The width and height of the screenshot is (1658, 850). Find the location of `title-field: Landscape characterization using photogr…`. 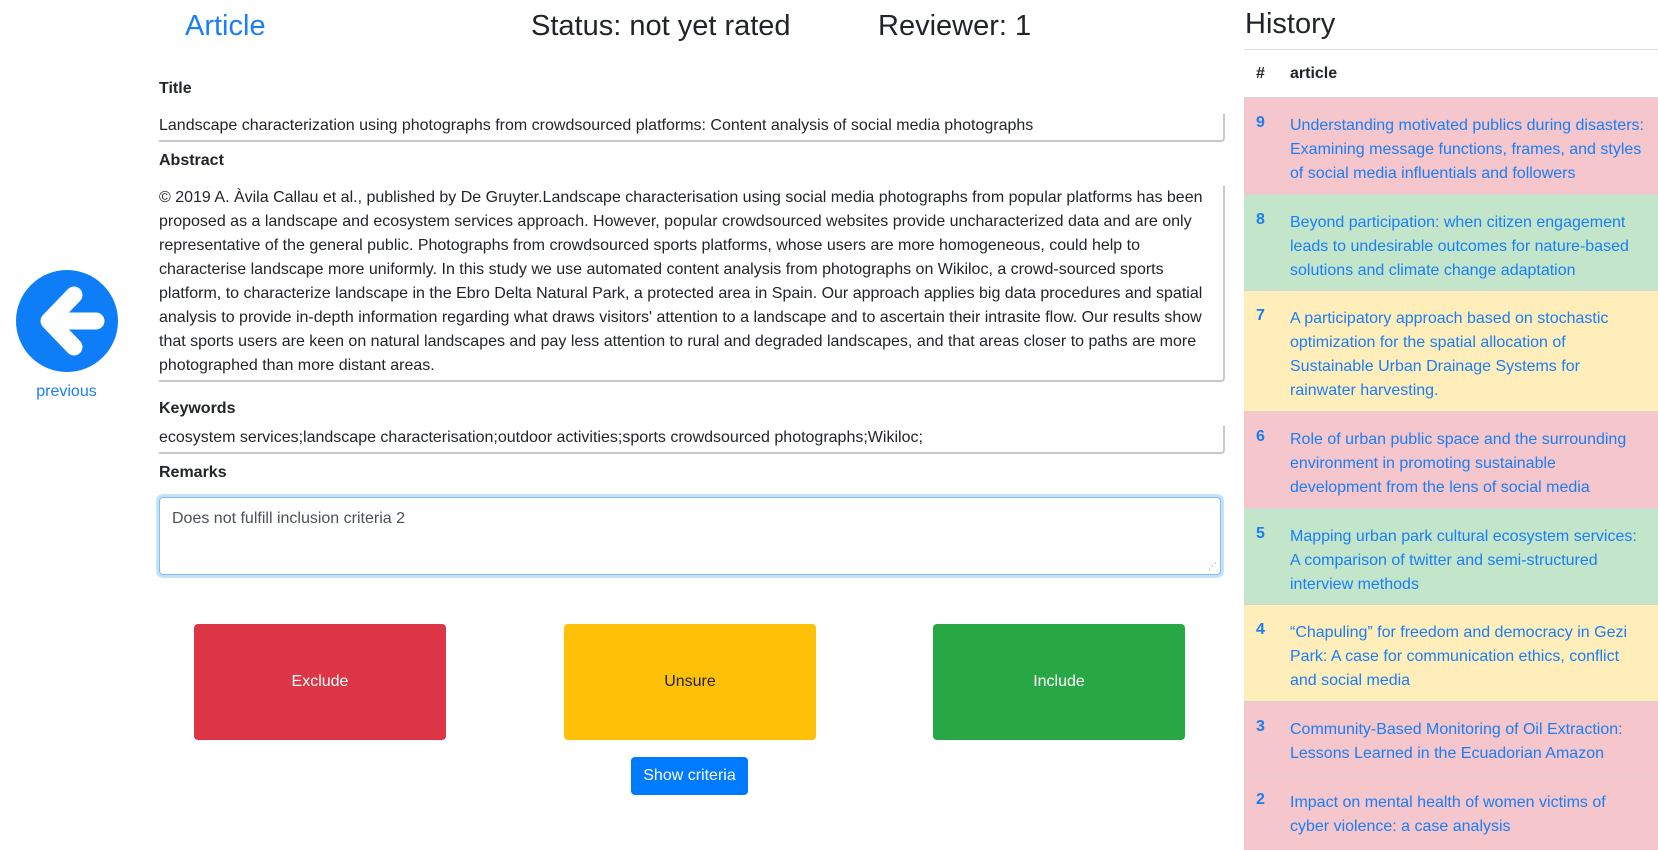

title-field: Landscape characterization using photogr… is located at coordinates (692, 128).